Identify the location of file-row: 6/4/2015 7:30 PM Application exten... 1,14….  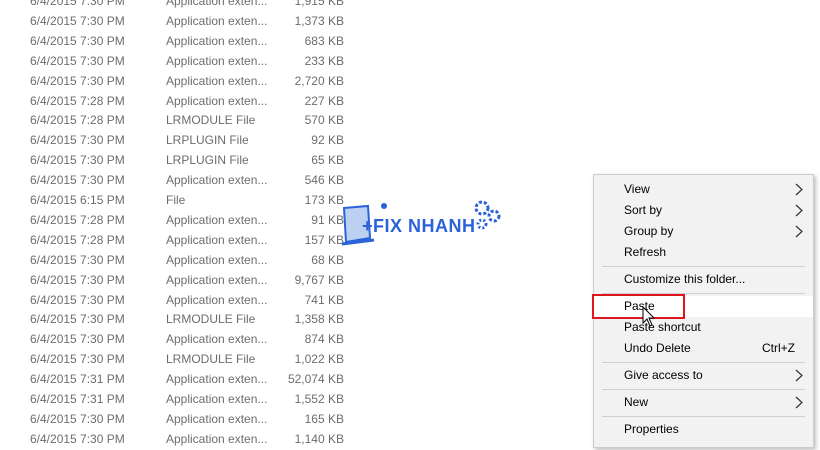
(280, 439).